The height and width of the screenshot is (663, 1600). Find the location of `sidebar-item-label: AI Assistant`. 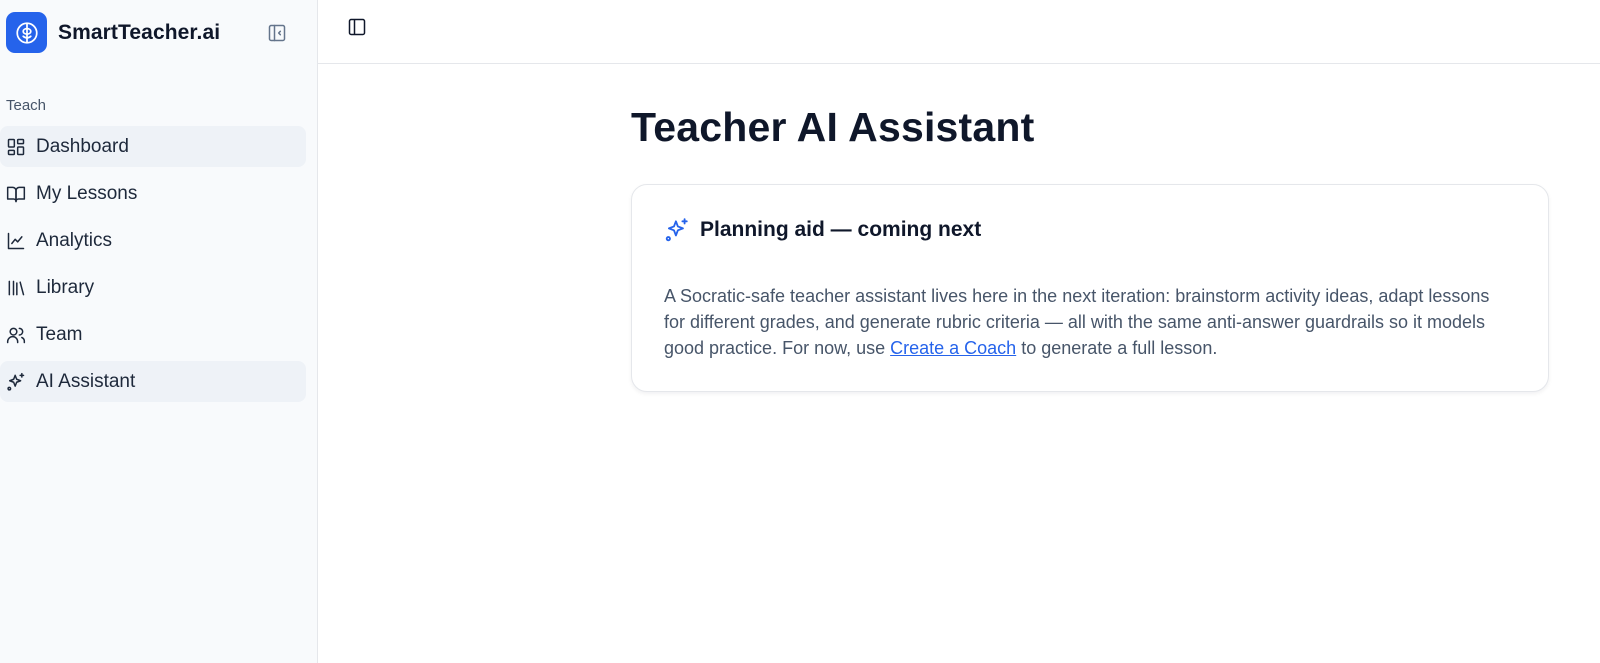

sidebar-item-label: AI Assistant is located at coordinates (86, 381).